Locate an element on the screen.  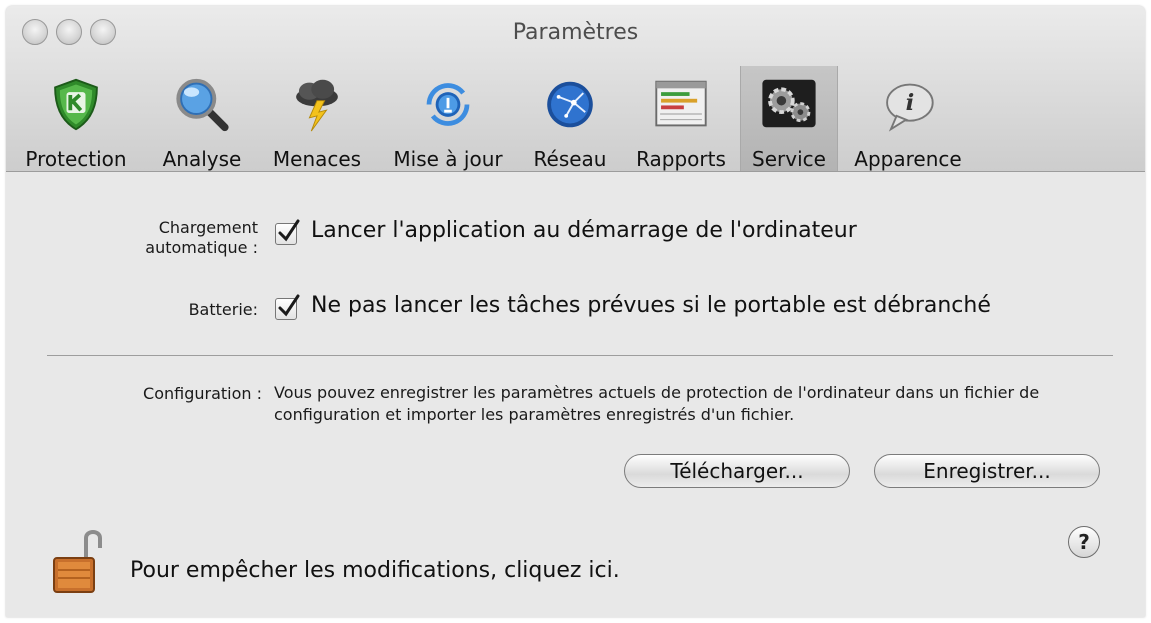
unlocked-padlock-icon is located at coordinates (76, 561).